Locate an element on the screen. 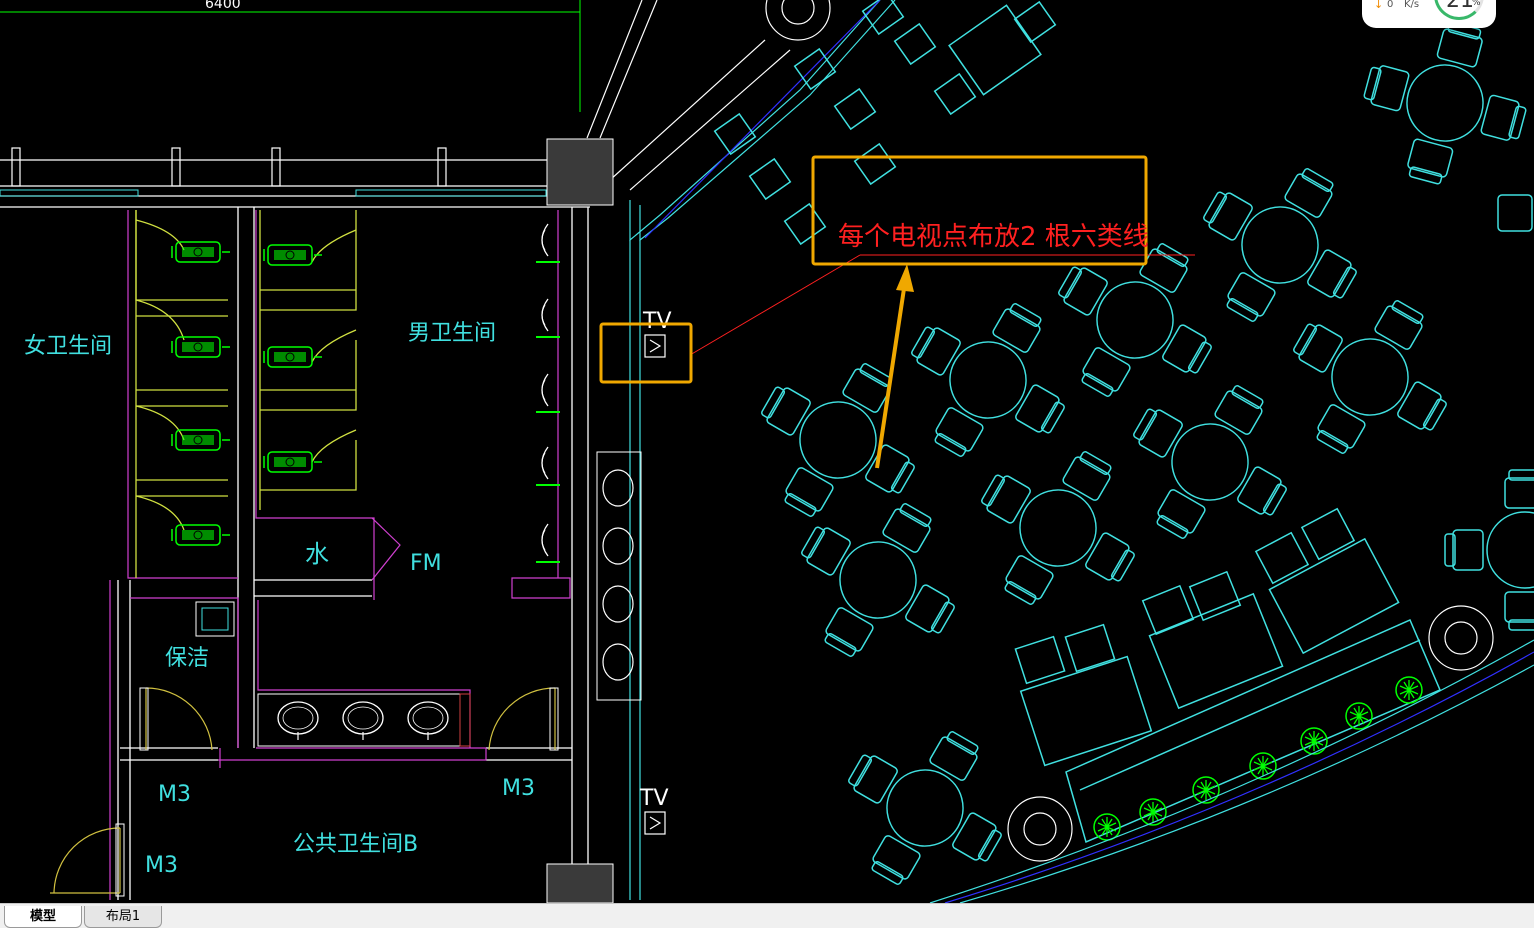 Image resolution: width=1534 pixels, height=928 pixels. percent-sign: % is located at coordinates (1476, 4).